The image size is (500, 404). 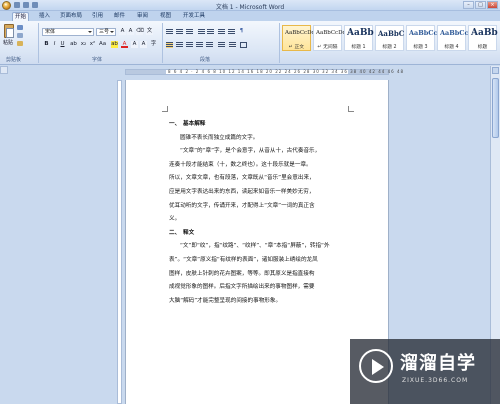 What do you see at coordinates (351, 109) in the screenshot?
I see `margin-corner-mark` at bounding box center [351, 109].